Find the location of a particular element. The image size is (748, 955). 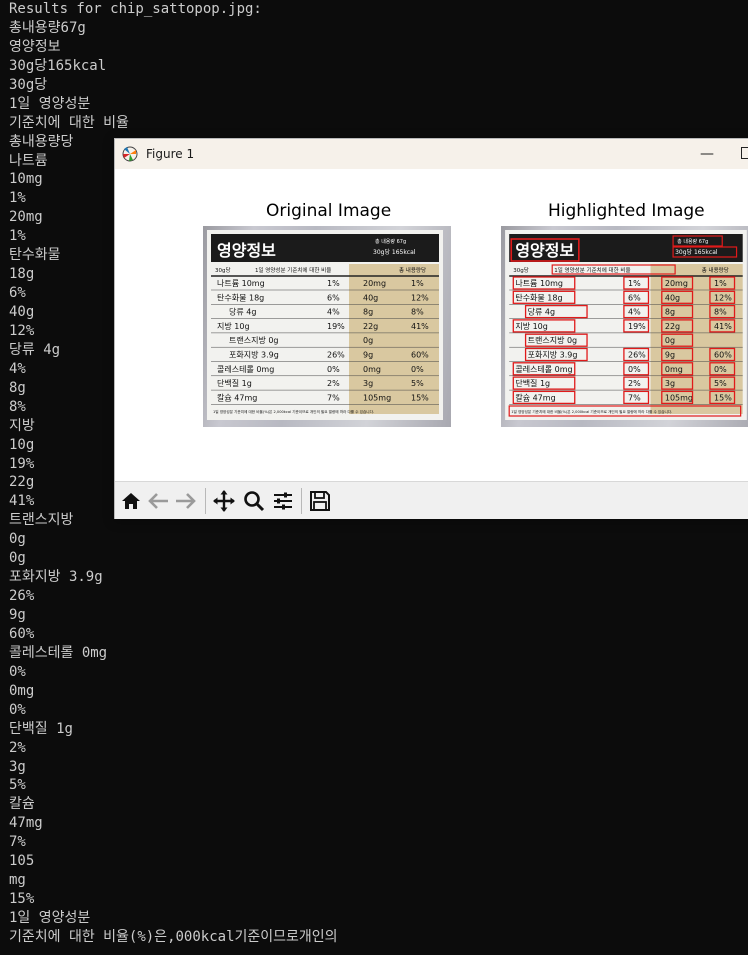

terminal-line: 30g당165kcal is located at coordinates (58, 65).